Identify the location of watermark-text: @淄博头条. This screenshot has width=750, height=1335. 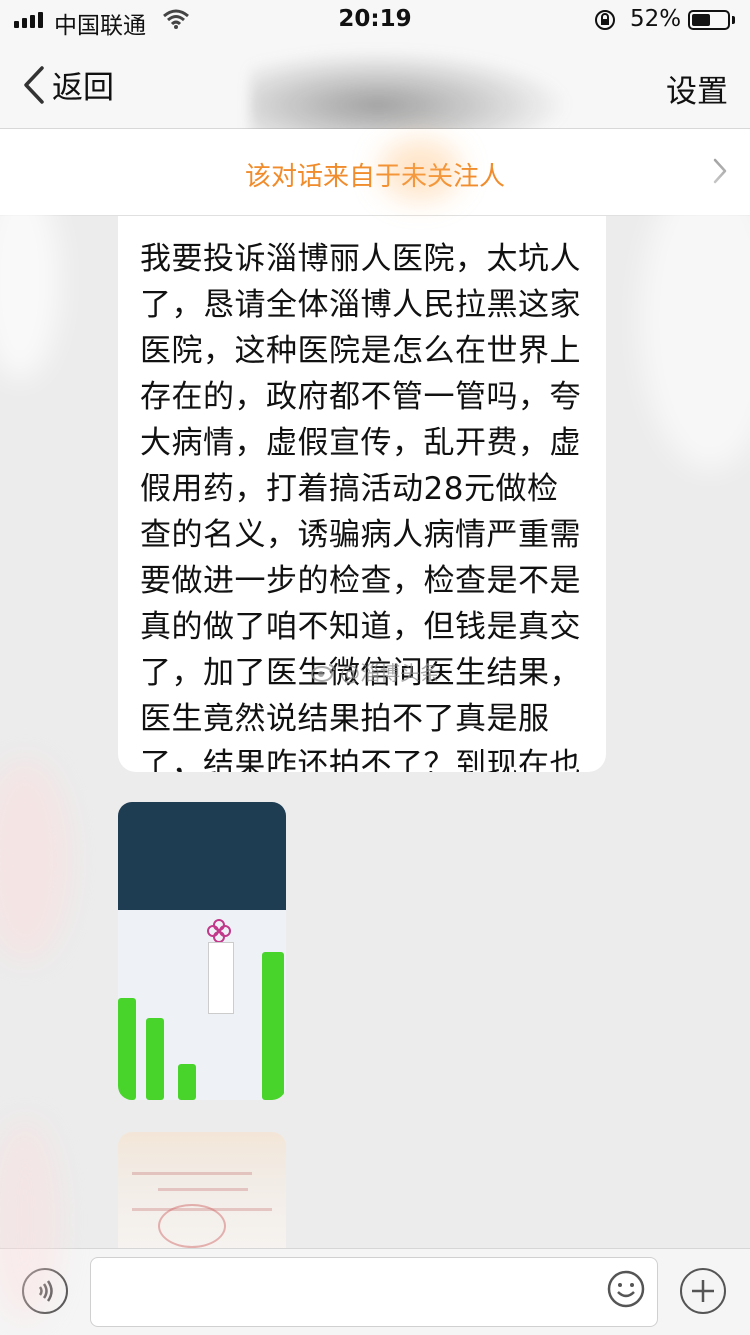
(390, 673).